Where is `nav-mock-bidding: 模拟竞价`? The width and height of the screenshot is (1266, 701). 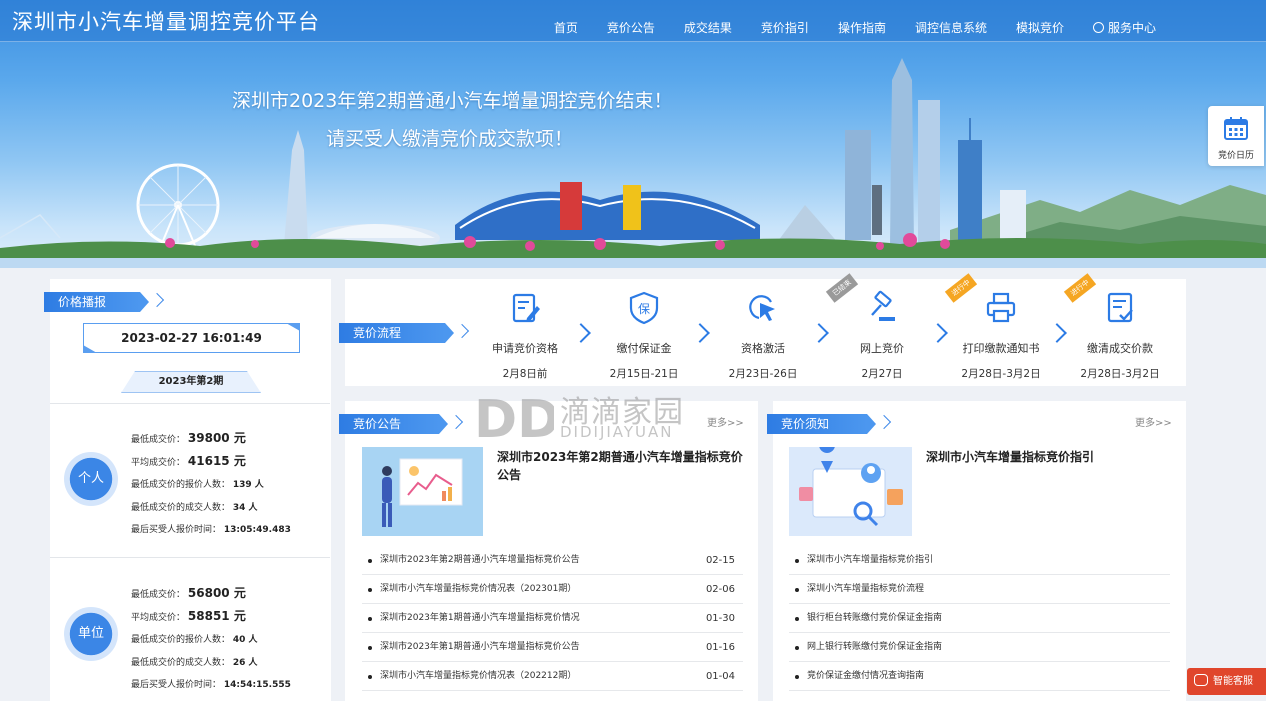 nav-mock-bidding: 模拟竞价 is located at coordinates (1040, 21).